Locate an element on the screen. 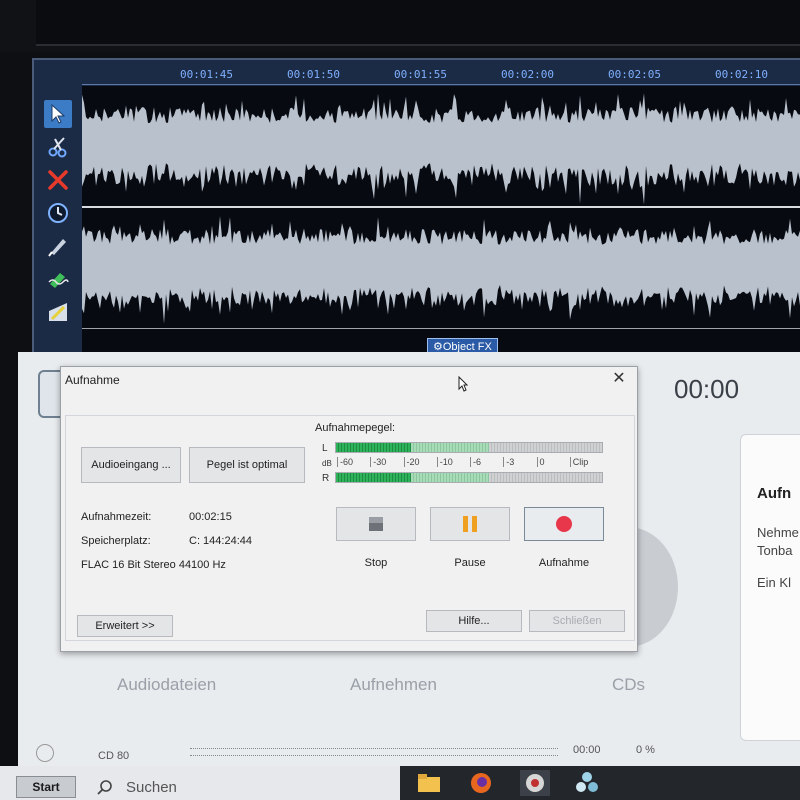  file-explorer-icon is located at coordinates (429, 783).